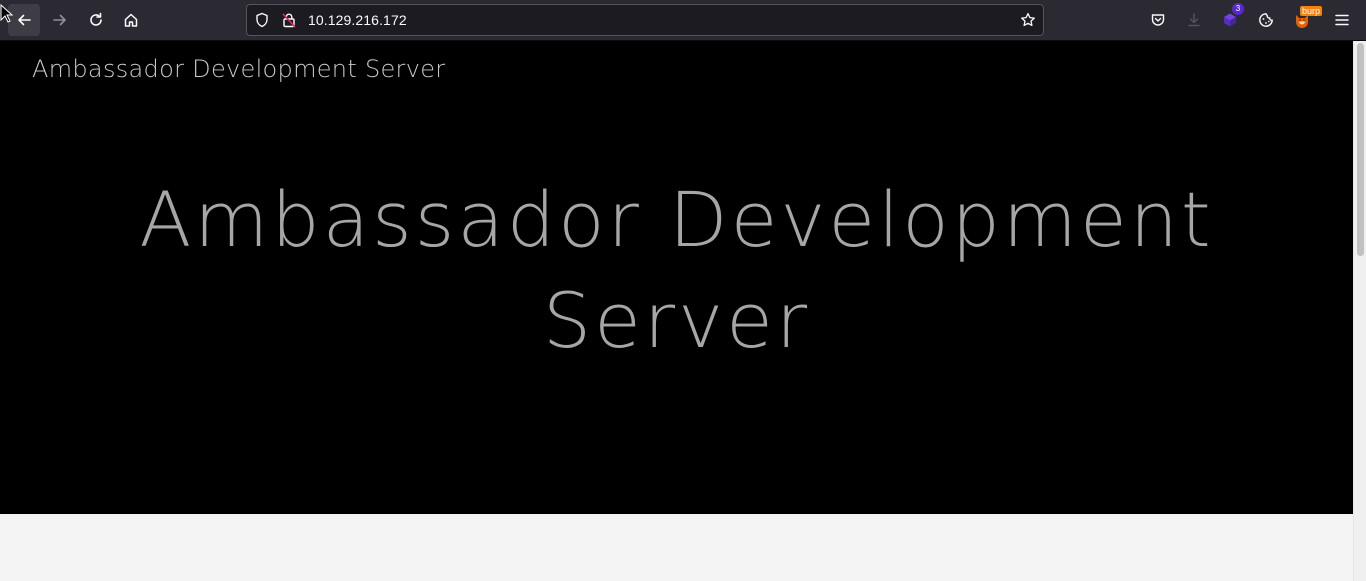 Image resolution: width=1366 pixels, height=581 pixels. Describe the element at coordinates (357, 20) in the screenshot. I see `url-text: 10.129.216.172` at that location.